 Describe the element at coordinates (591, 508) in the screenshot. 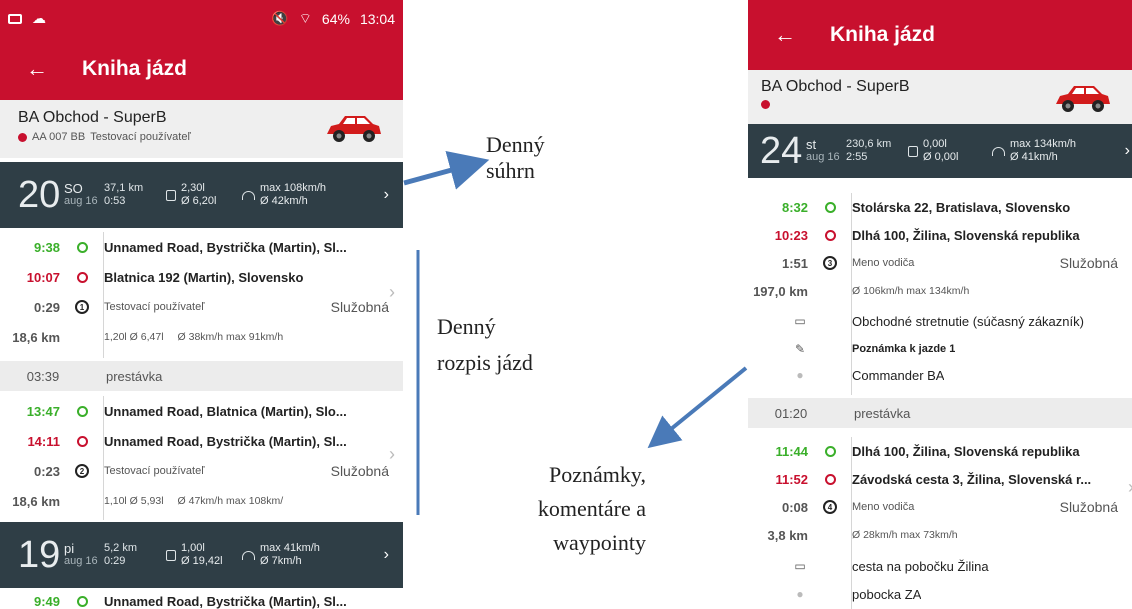

I see `annotation-notes: Poznámky, komentáre a waypointy` at that location.